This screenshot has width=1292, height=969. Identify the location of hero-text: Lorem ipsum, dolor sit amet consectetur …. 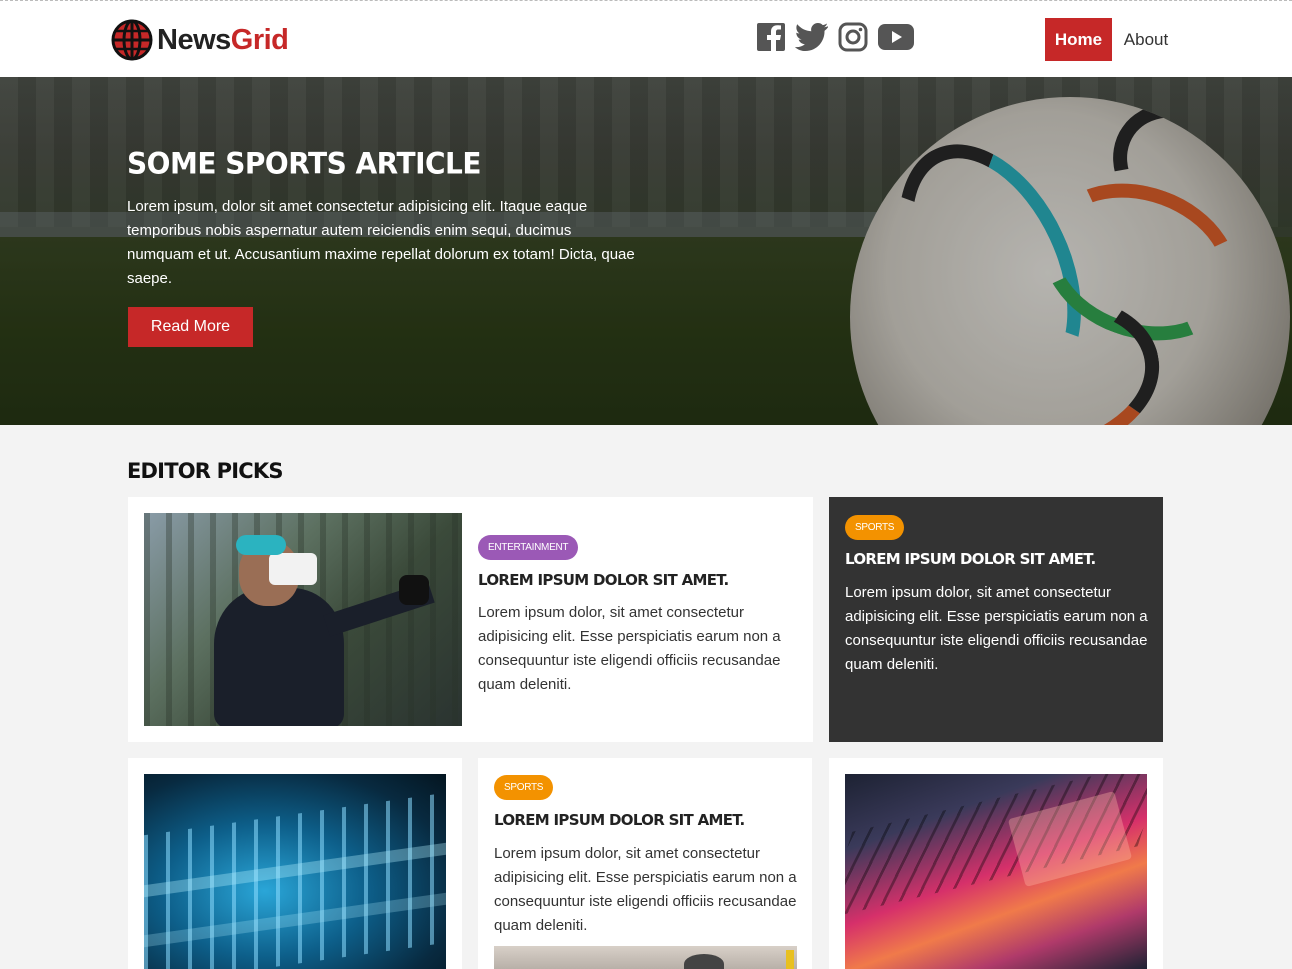
(381, 242).